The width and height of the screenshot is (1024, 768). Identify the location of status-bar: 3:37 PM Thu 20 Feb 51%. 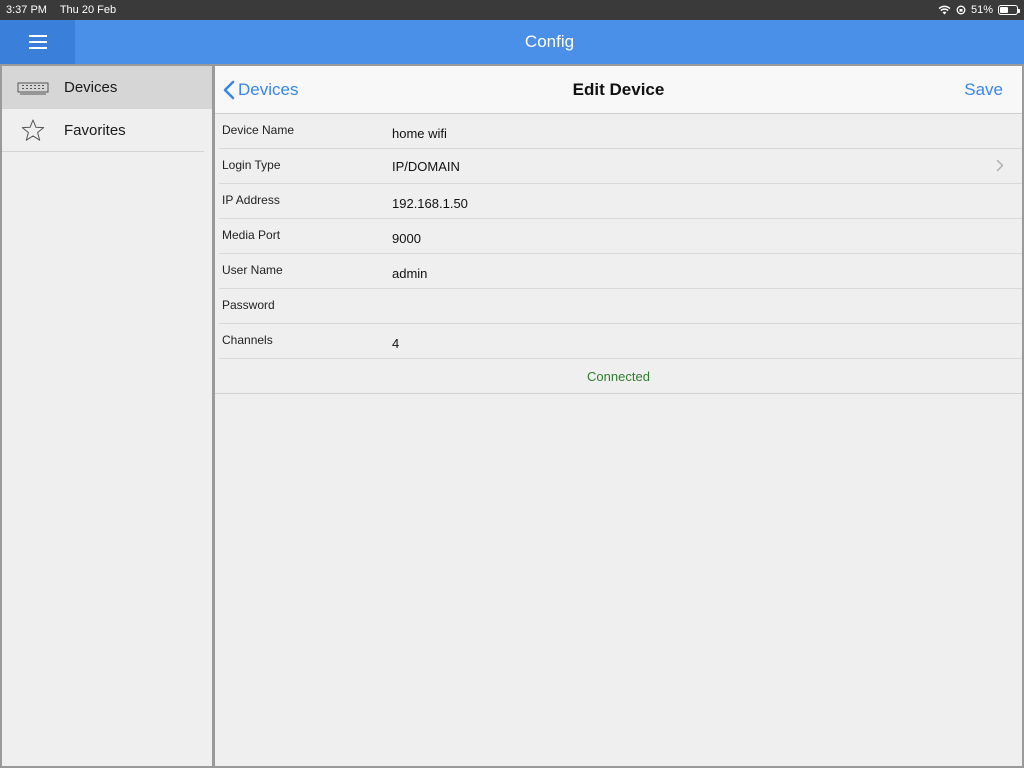
(512, 10).